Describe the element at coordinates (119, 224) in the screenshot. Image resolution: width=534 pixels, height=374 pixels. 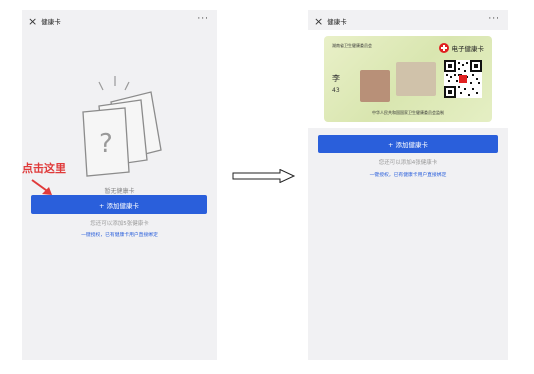
I see `remaining-cards-hint: 您还可以添加5张健康卡` at that location.